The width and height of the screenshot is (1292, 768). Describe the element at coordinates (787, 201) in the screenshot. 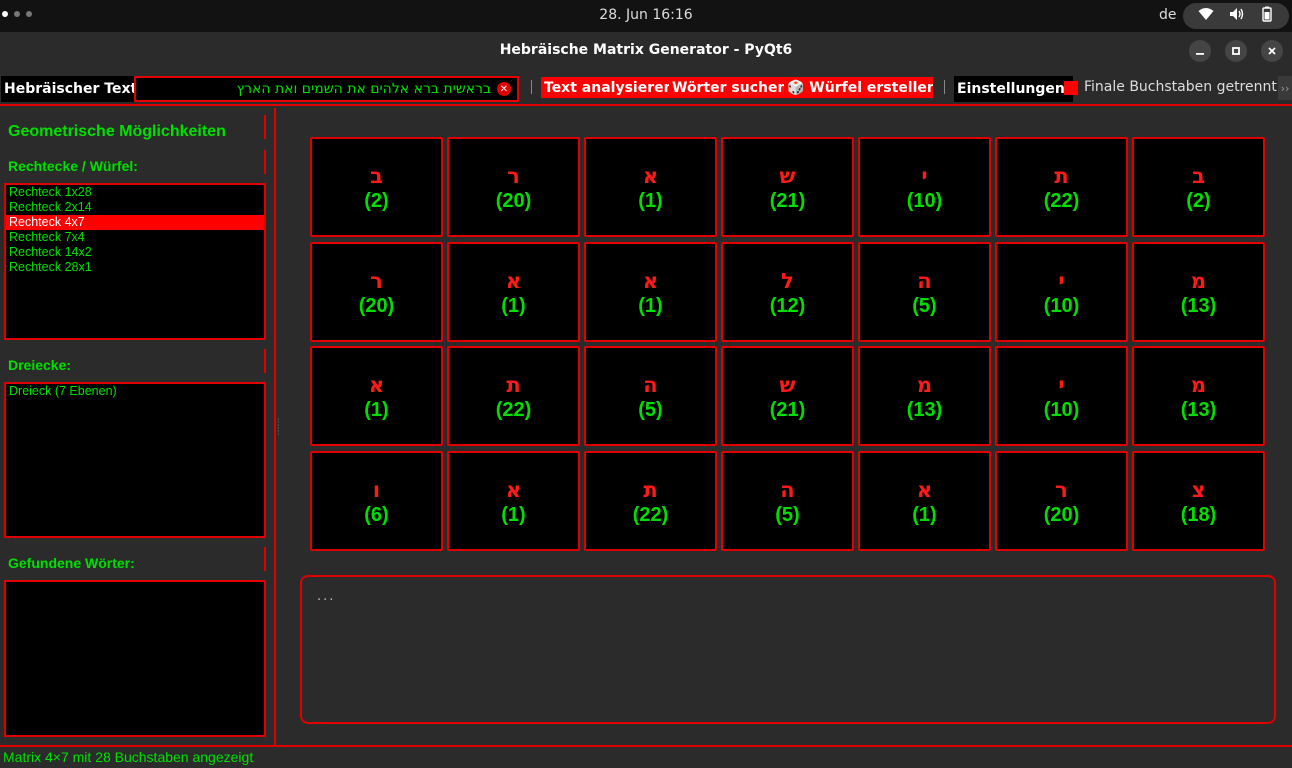

I see `cell-value: (21)` at that location.